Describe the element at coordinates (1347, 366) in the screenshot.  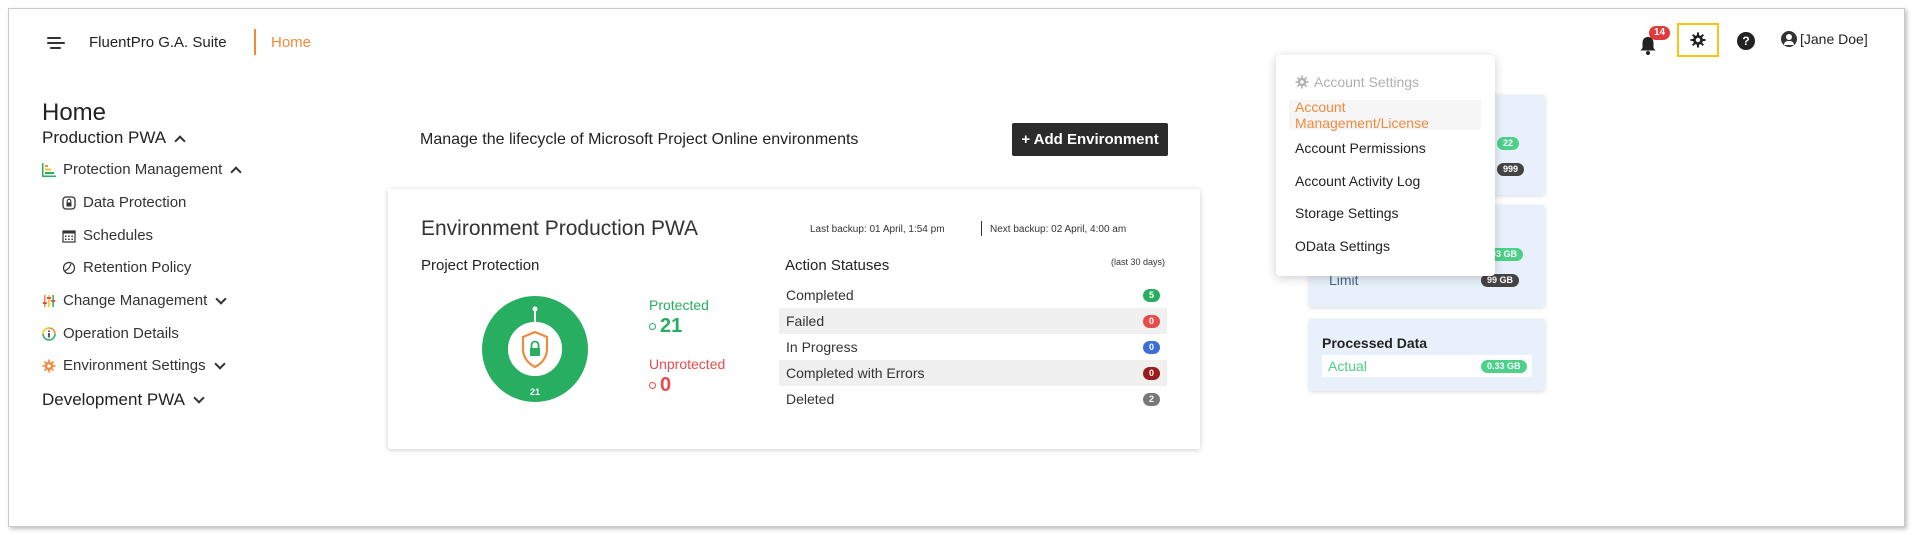
I see `processed-actual-label: Actual` at that location.